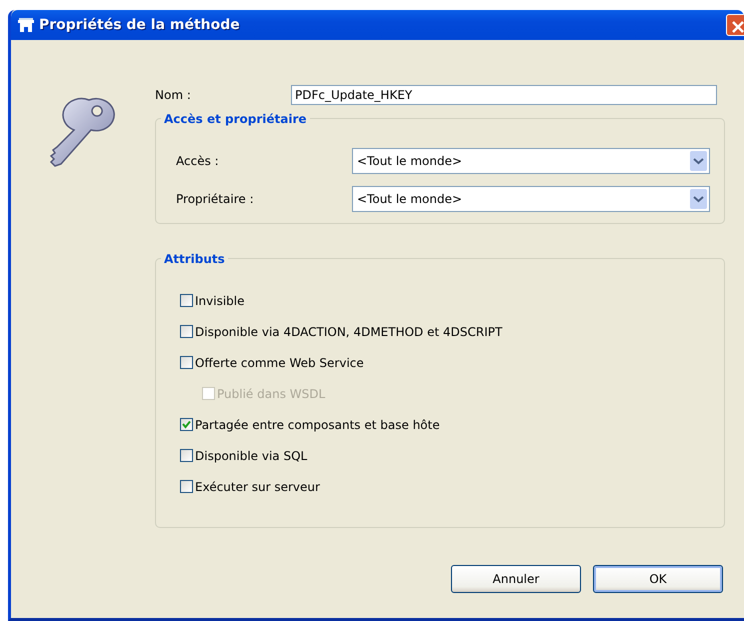 This screenshot has width=744, height=621. Describe the element at coordinates (279, 363) in the screenshot. I see `checkbox-label: Offerte comme Web Service` at that location.